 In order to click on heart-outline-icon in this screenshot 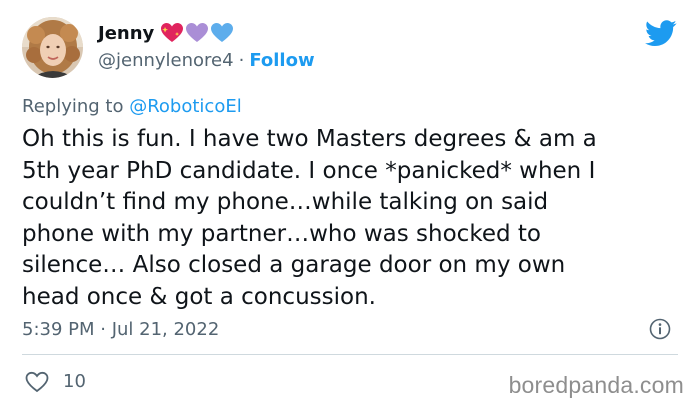, I will do `click(37, 382)`.